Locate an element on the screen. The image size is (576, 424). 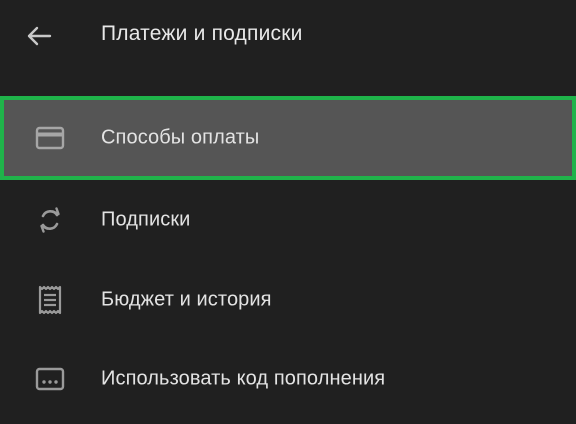
credit-card-icon is located at coordinates (50, 138).